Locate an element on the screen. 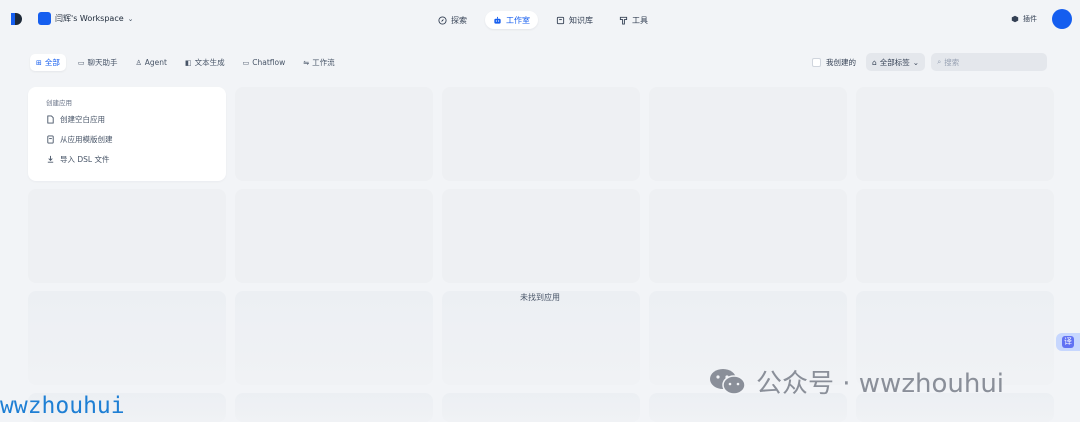  nav-studio: 工作室 is located at coordinates (511, 20).